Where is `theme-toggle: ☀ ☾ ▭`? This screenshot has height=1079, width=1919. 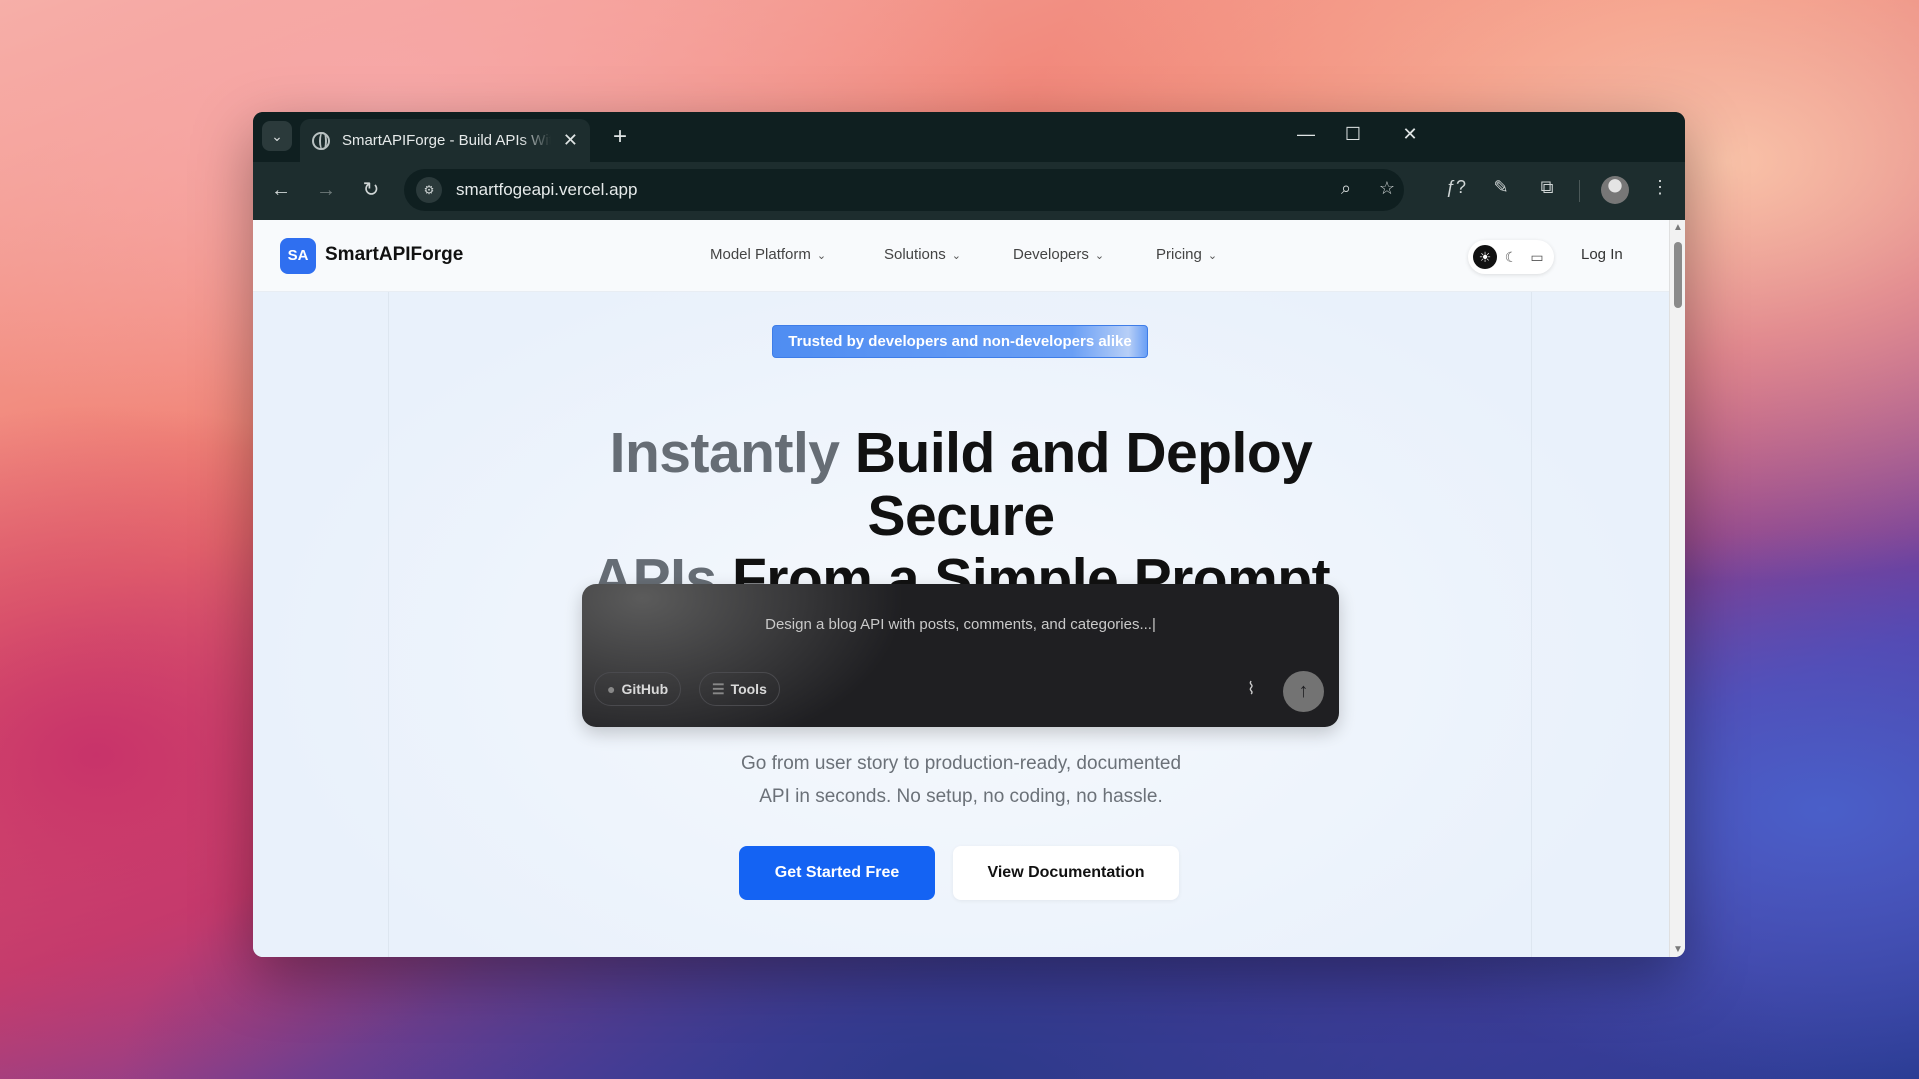
theme-toggle: ☀ ☾ ▭ is located at coordinates (1511, 257).